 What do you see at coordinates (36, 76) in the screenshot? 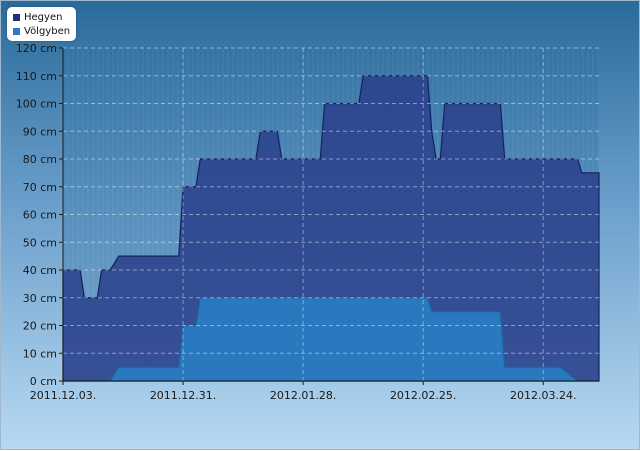
I see `y-tick-label: 110 cm` at bounding box center [36, 76].